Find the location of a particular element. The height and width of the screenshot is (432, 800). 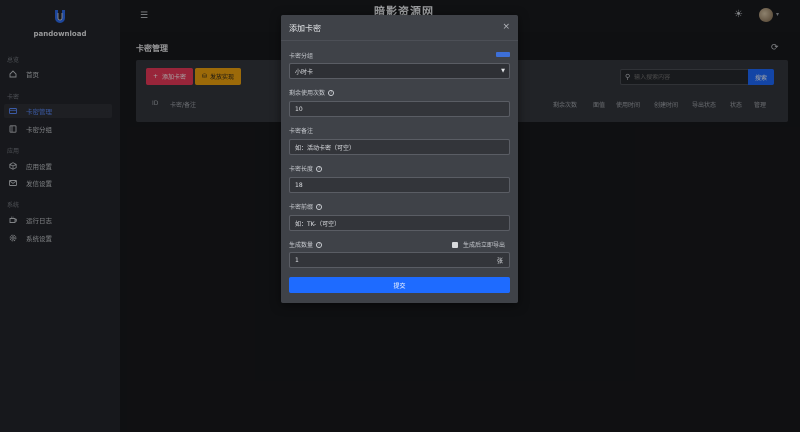

count-label: 生成数量 ? is located at coordinates (306, 244).